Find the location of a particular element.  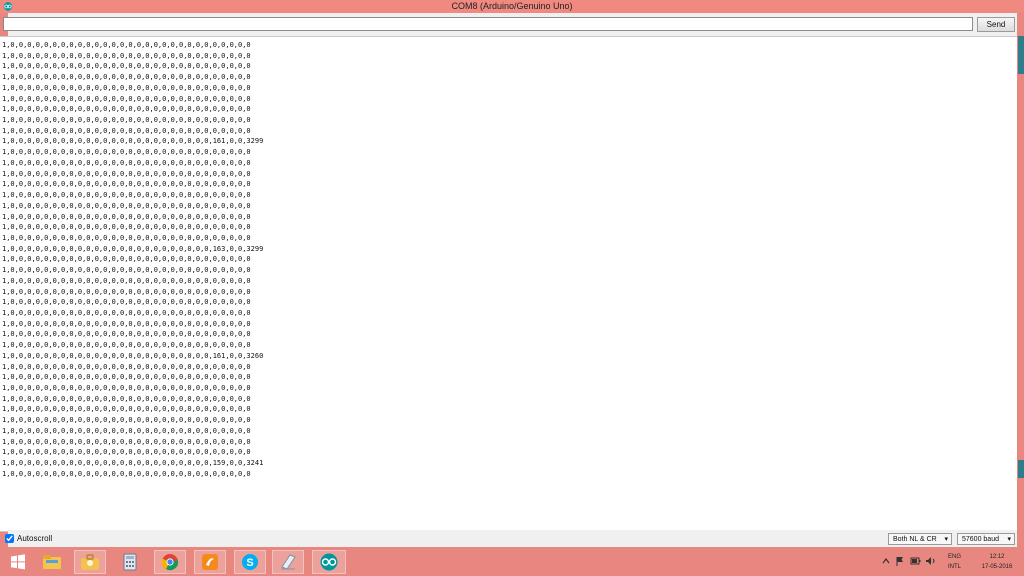

flag-icon is located at coordinates (900, 561).